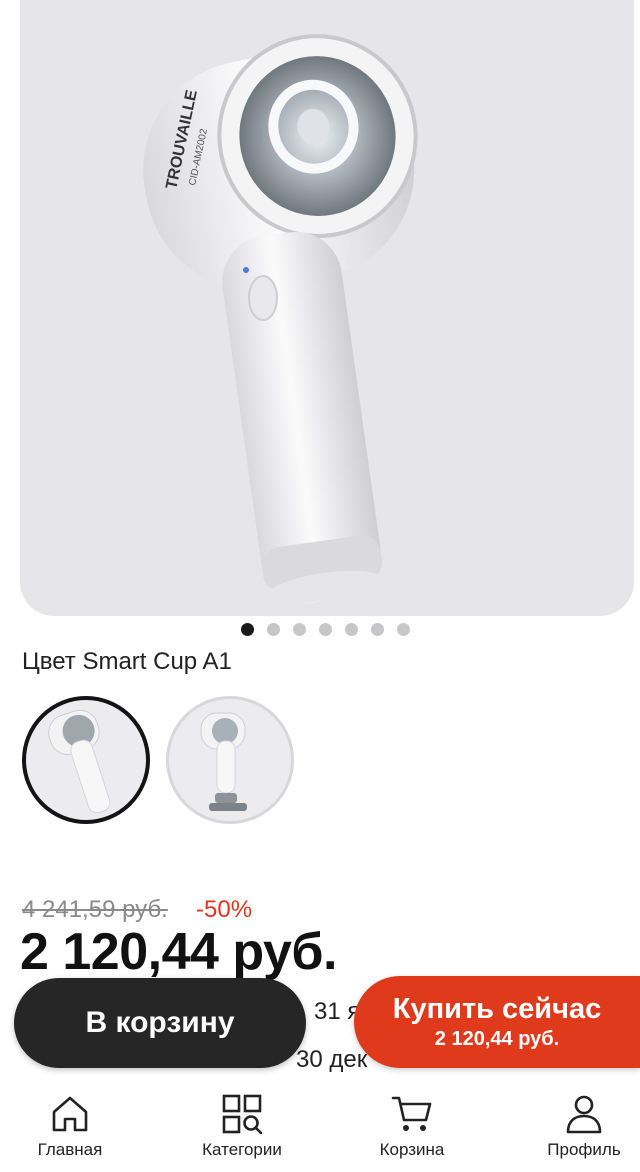 This screenshot has height=1172, width=640. What do you see at coordinates (178, 952) in the screenshot?
I see `current-price: 2 120,44 руб.` at bounding box center [178, 952].